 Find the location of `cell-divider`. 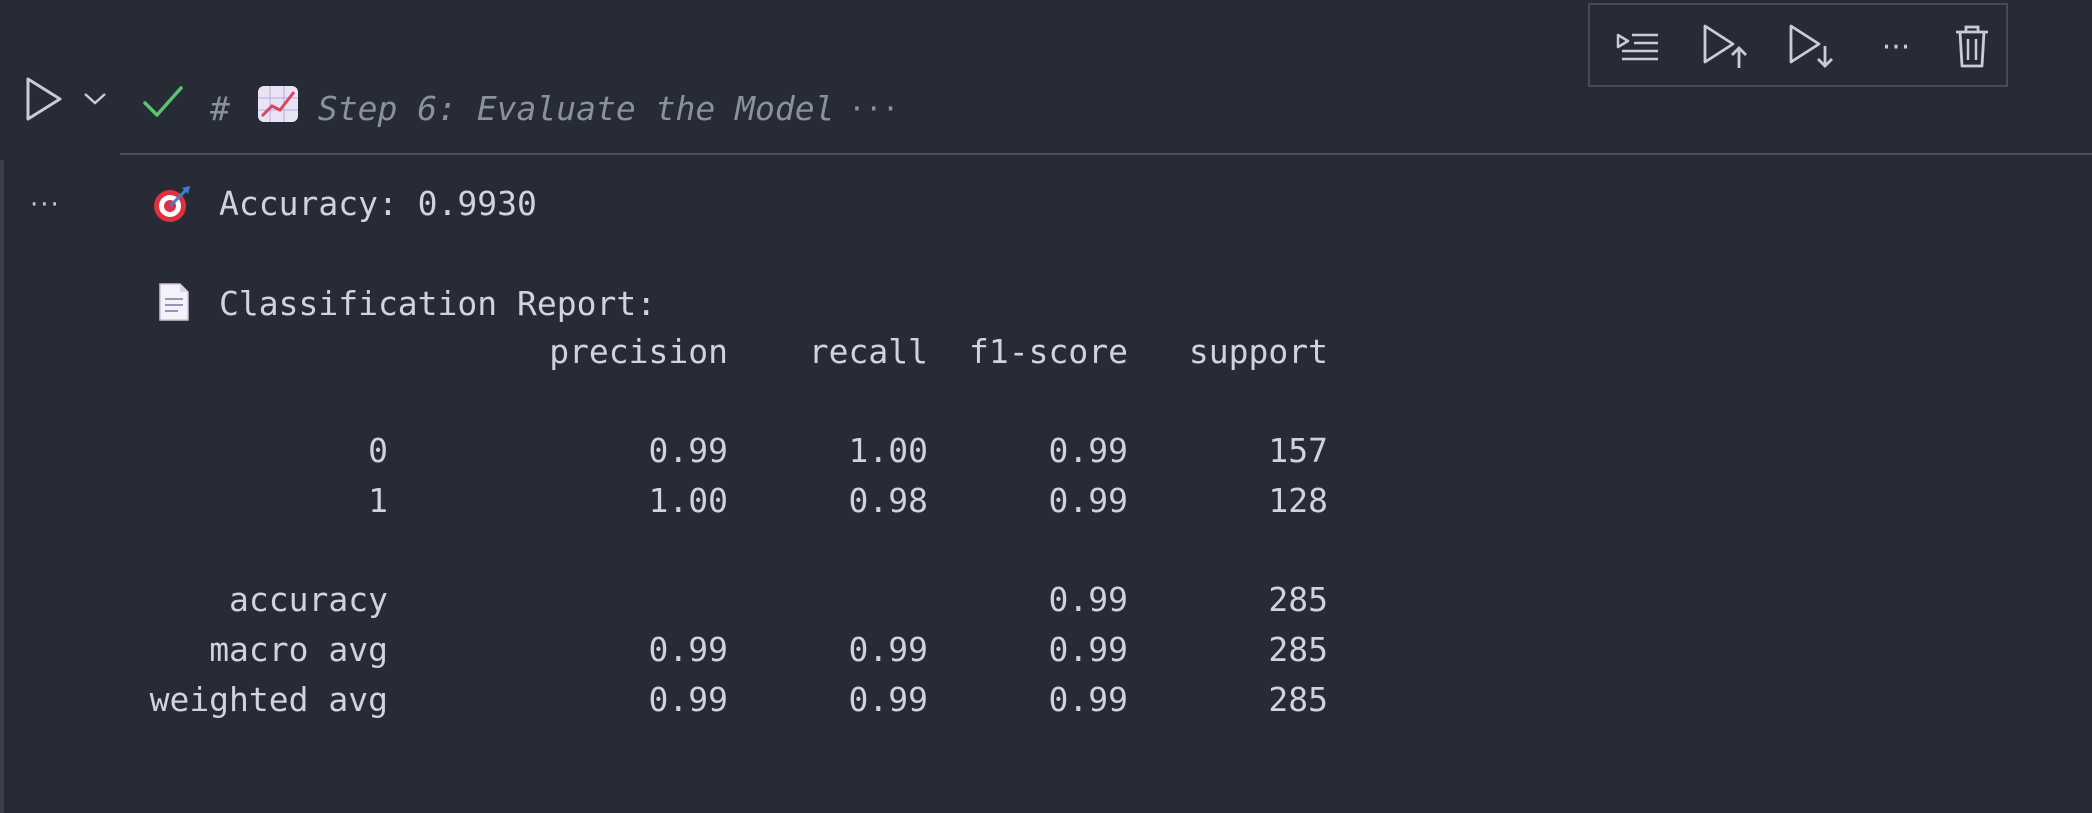

cell-divider is located at coordinates (1106, 154).